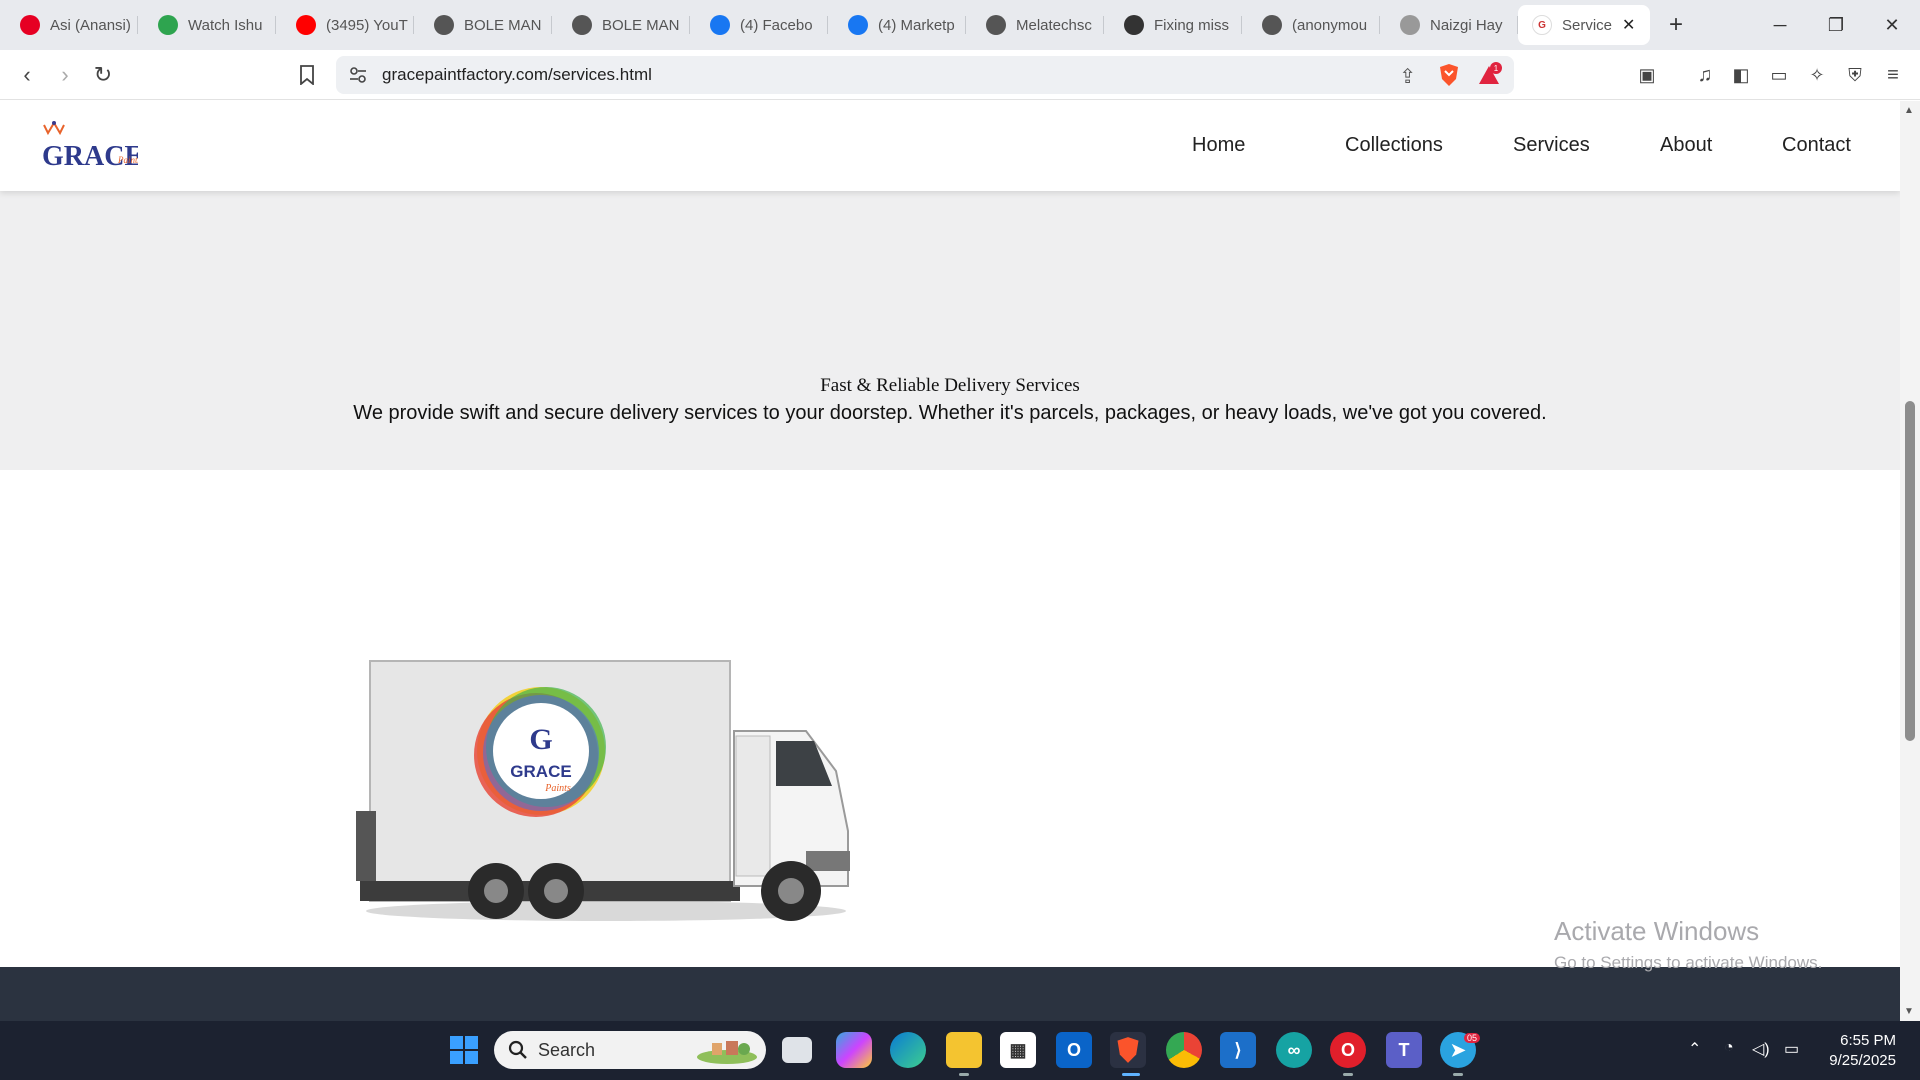 Image resolution: width=1920 pixels, height=1080 pixels. I want to click on tab-title: (4) Marketp, so click(916, 25).